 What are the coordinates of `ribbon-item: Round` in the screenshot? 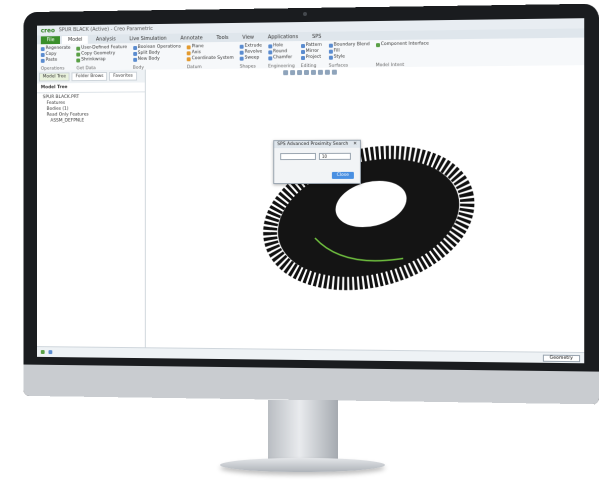 It's located at (280, 51).